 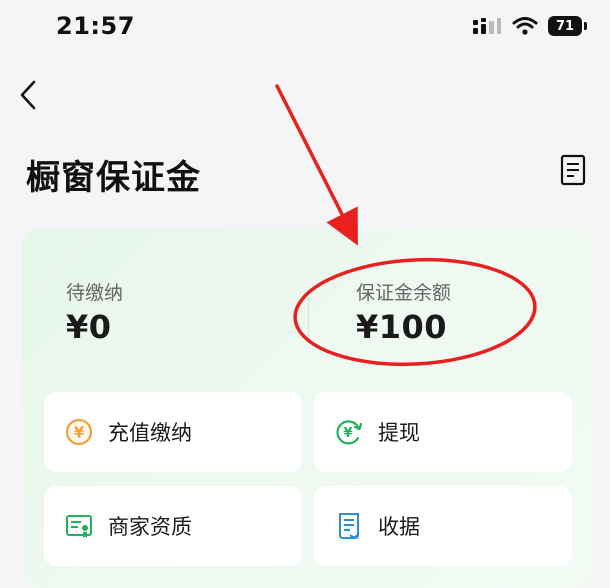 I want to click on status-icons: 71, so click(x=529, y=26).